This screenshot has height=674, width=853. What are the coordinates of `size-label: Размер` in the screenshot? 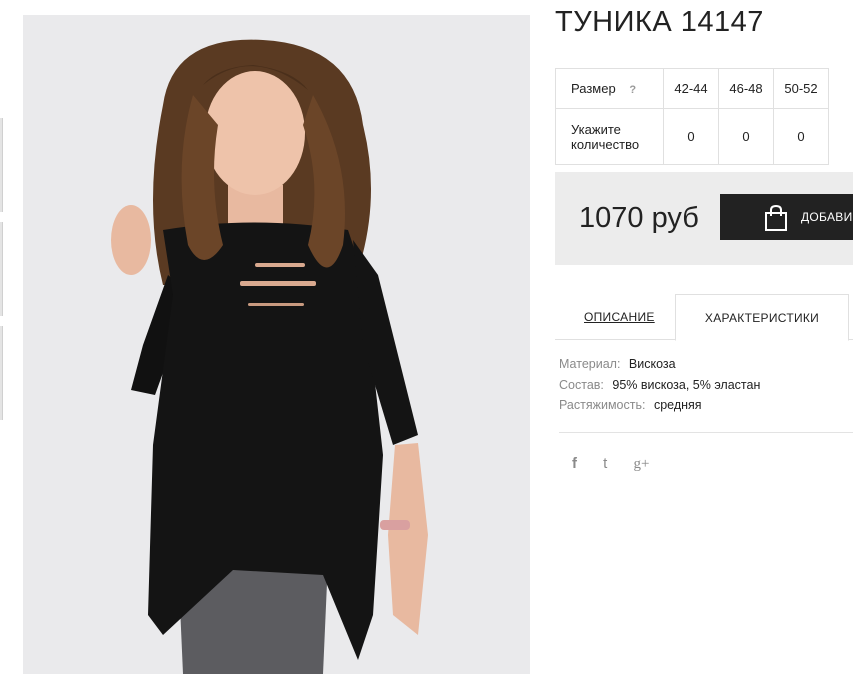 It's located at (593, 88).